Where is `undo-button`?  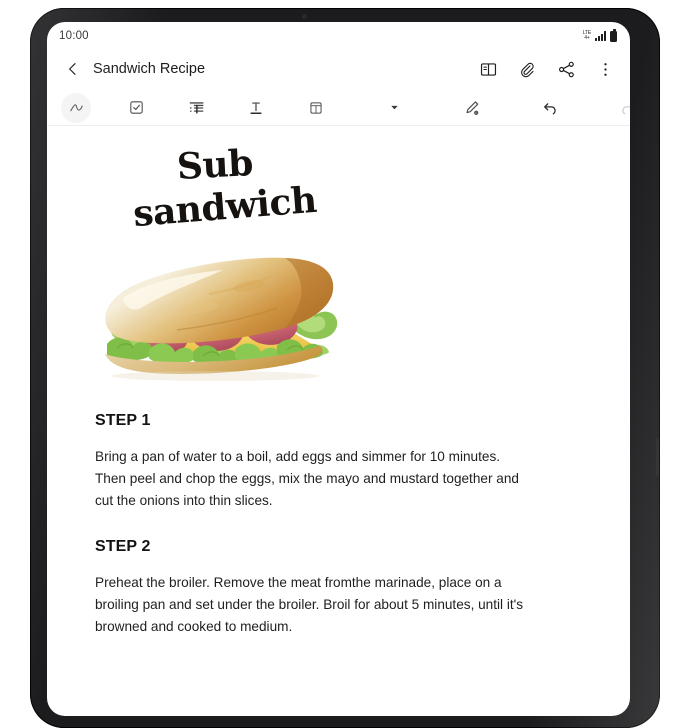
undo-button is located at coordinates (550, 108).